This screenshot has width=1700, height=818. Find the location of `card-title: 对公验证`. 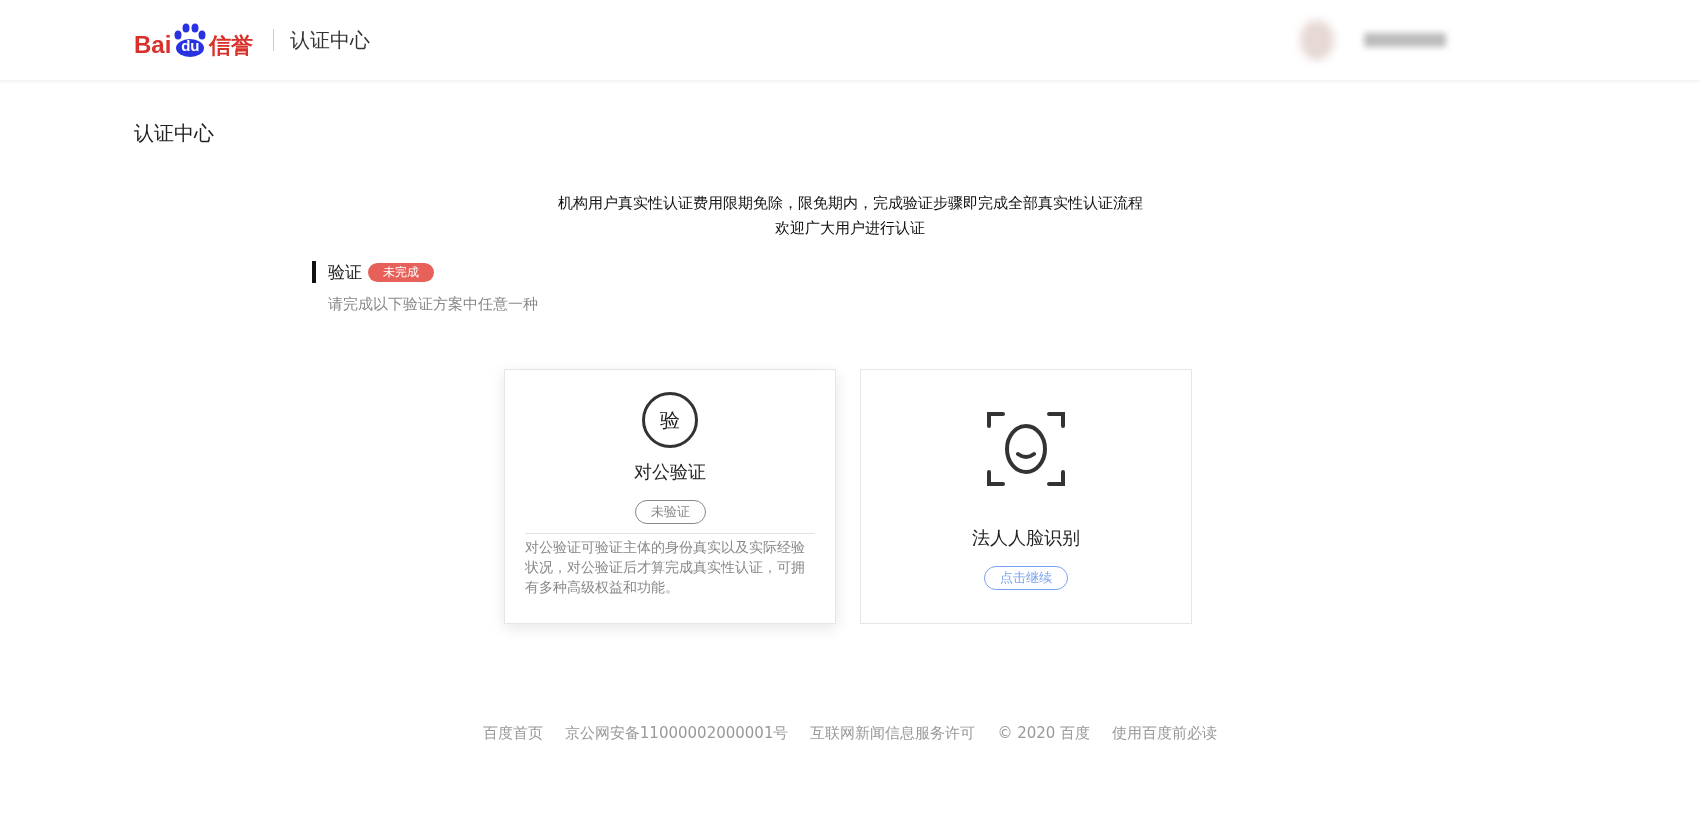

card-title: 对公验证 is located at coordinates (670, 472).